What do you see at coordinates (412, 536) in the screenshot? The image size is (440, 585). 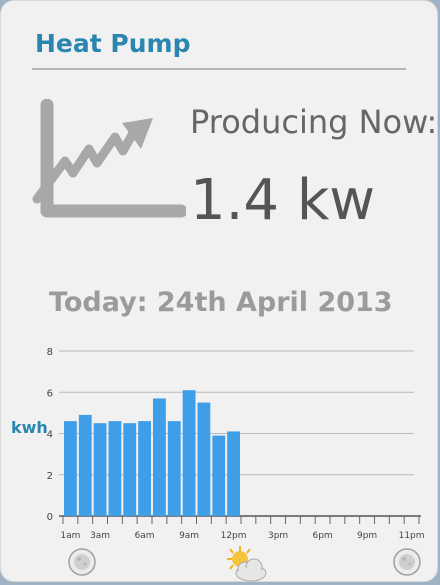 I see `chart-x-tick-label: 11pm` at bounding box center [412, 536].